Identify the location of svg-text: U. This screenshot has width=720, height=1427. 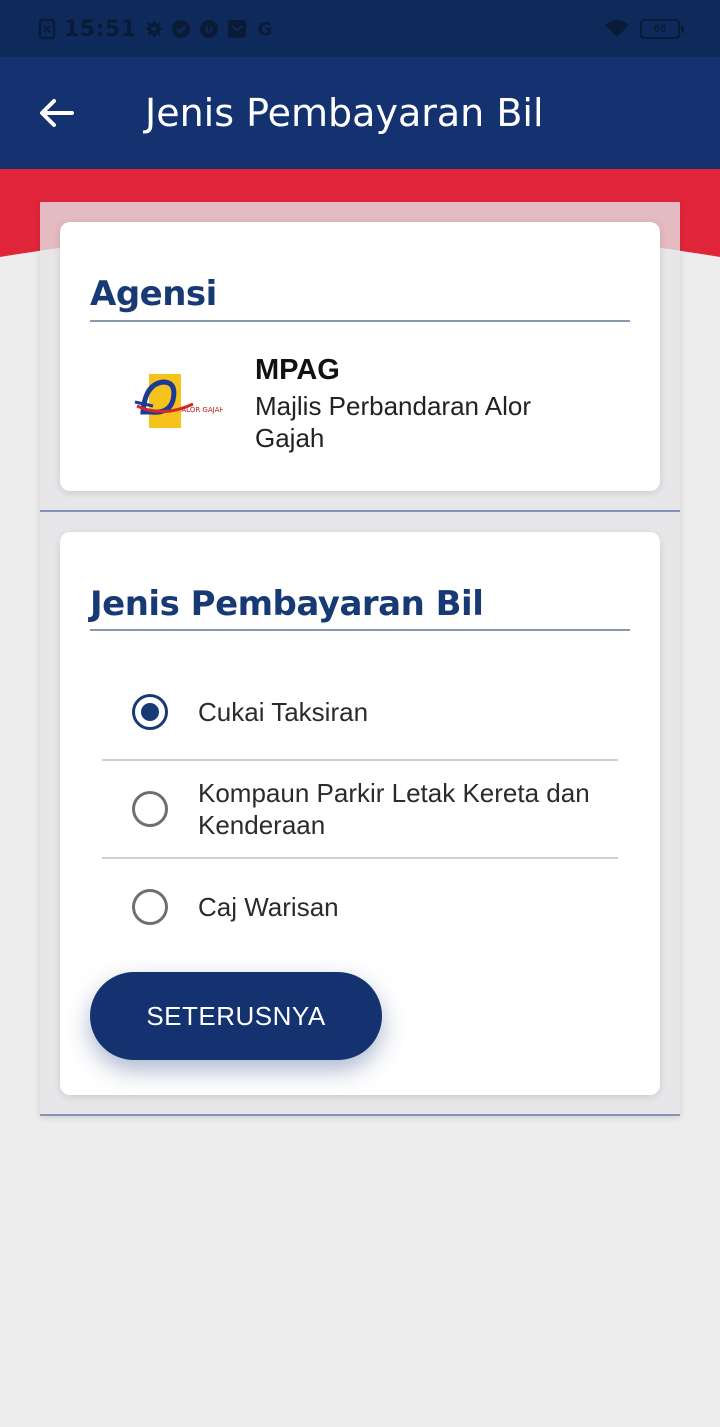
(208, 30).